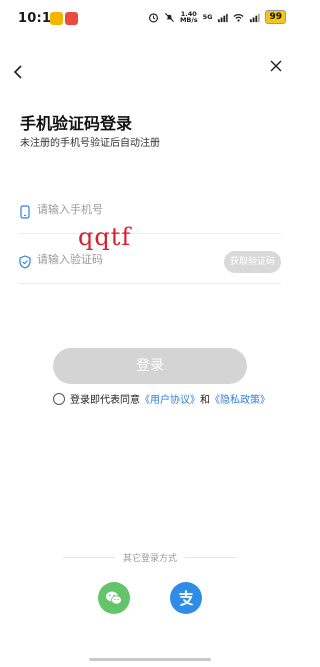 This screenshot has width=320, height=667. I want to click on code-input, so click(127, 259).